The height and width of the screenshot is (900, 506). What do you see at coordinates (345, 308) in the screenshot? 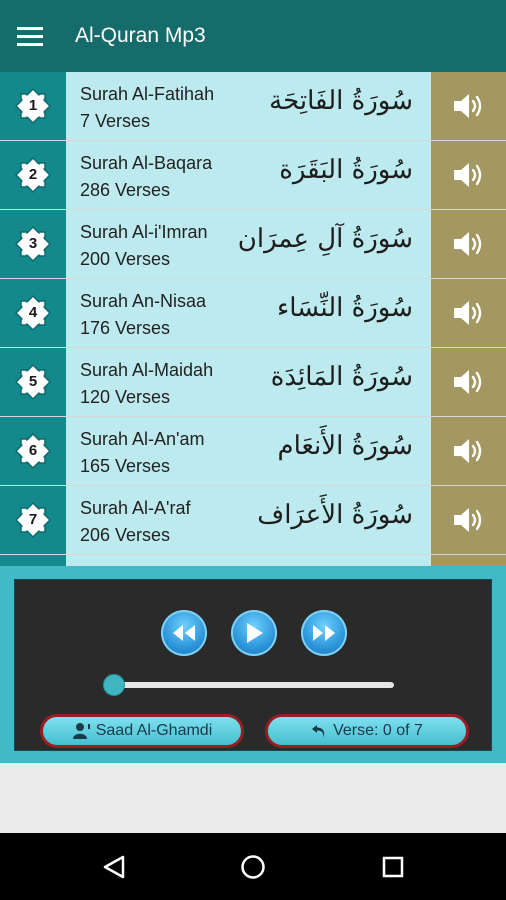
I see `arabic-surah-name: سُورَةُ النِّسَاء` at bounding box center [345, 308].